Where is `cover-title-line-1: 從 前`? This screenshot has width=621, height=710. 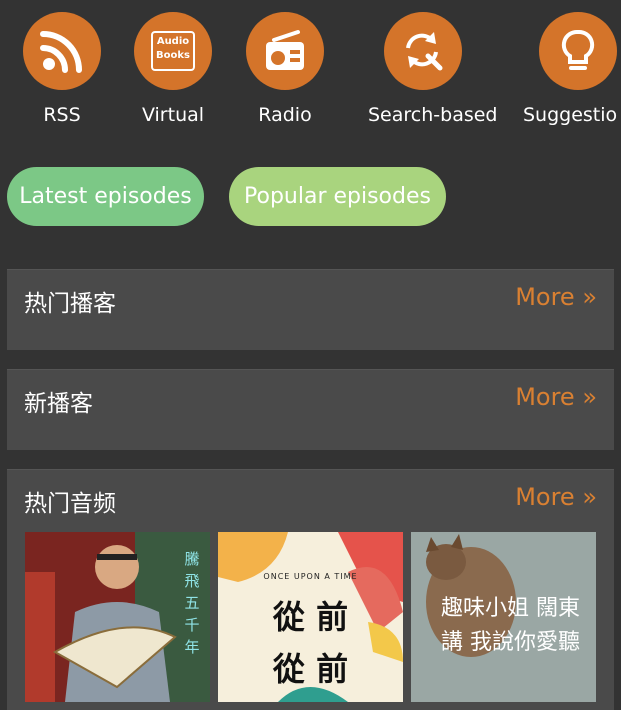
cover-title-line-1: 從 前 is located at coordinates (310, 617).